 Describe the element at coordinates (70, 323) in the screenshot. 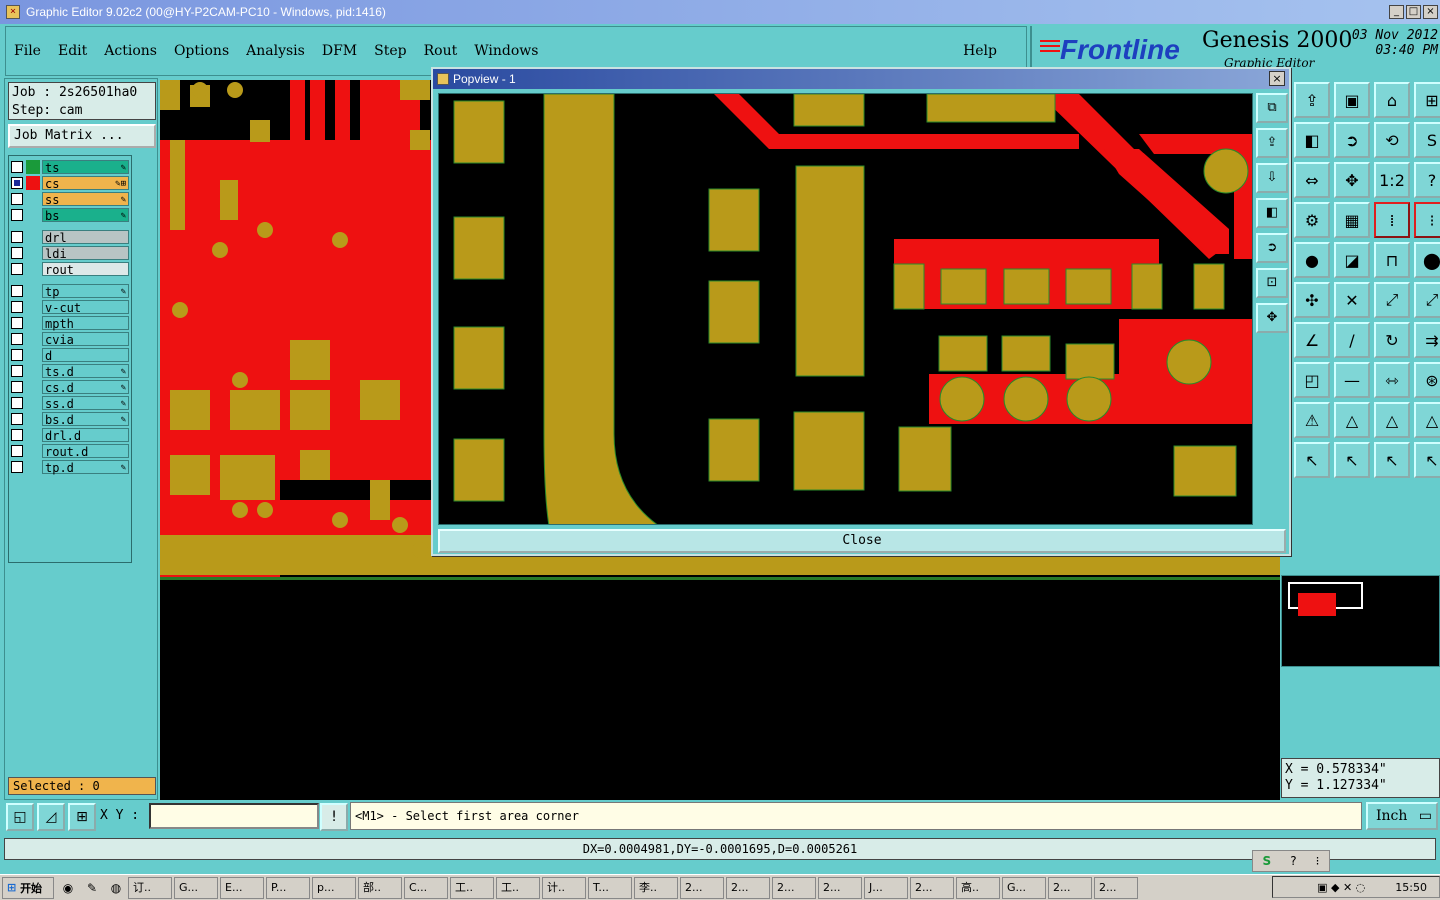

I see `layer-row-mpth: mpth` at that location.